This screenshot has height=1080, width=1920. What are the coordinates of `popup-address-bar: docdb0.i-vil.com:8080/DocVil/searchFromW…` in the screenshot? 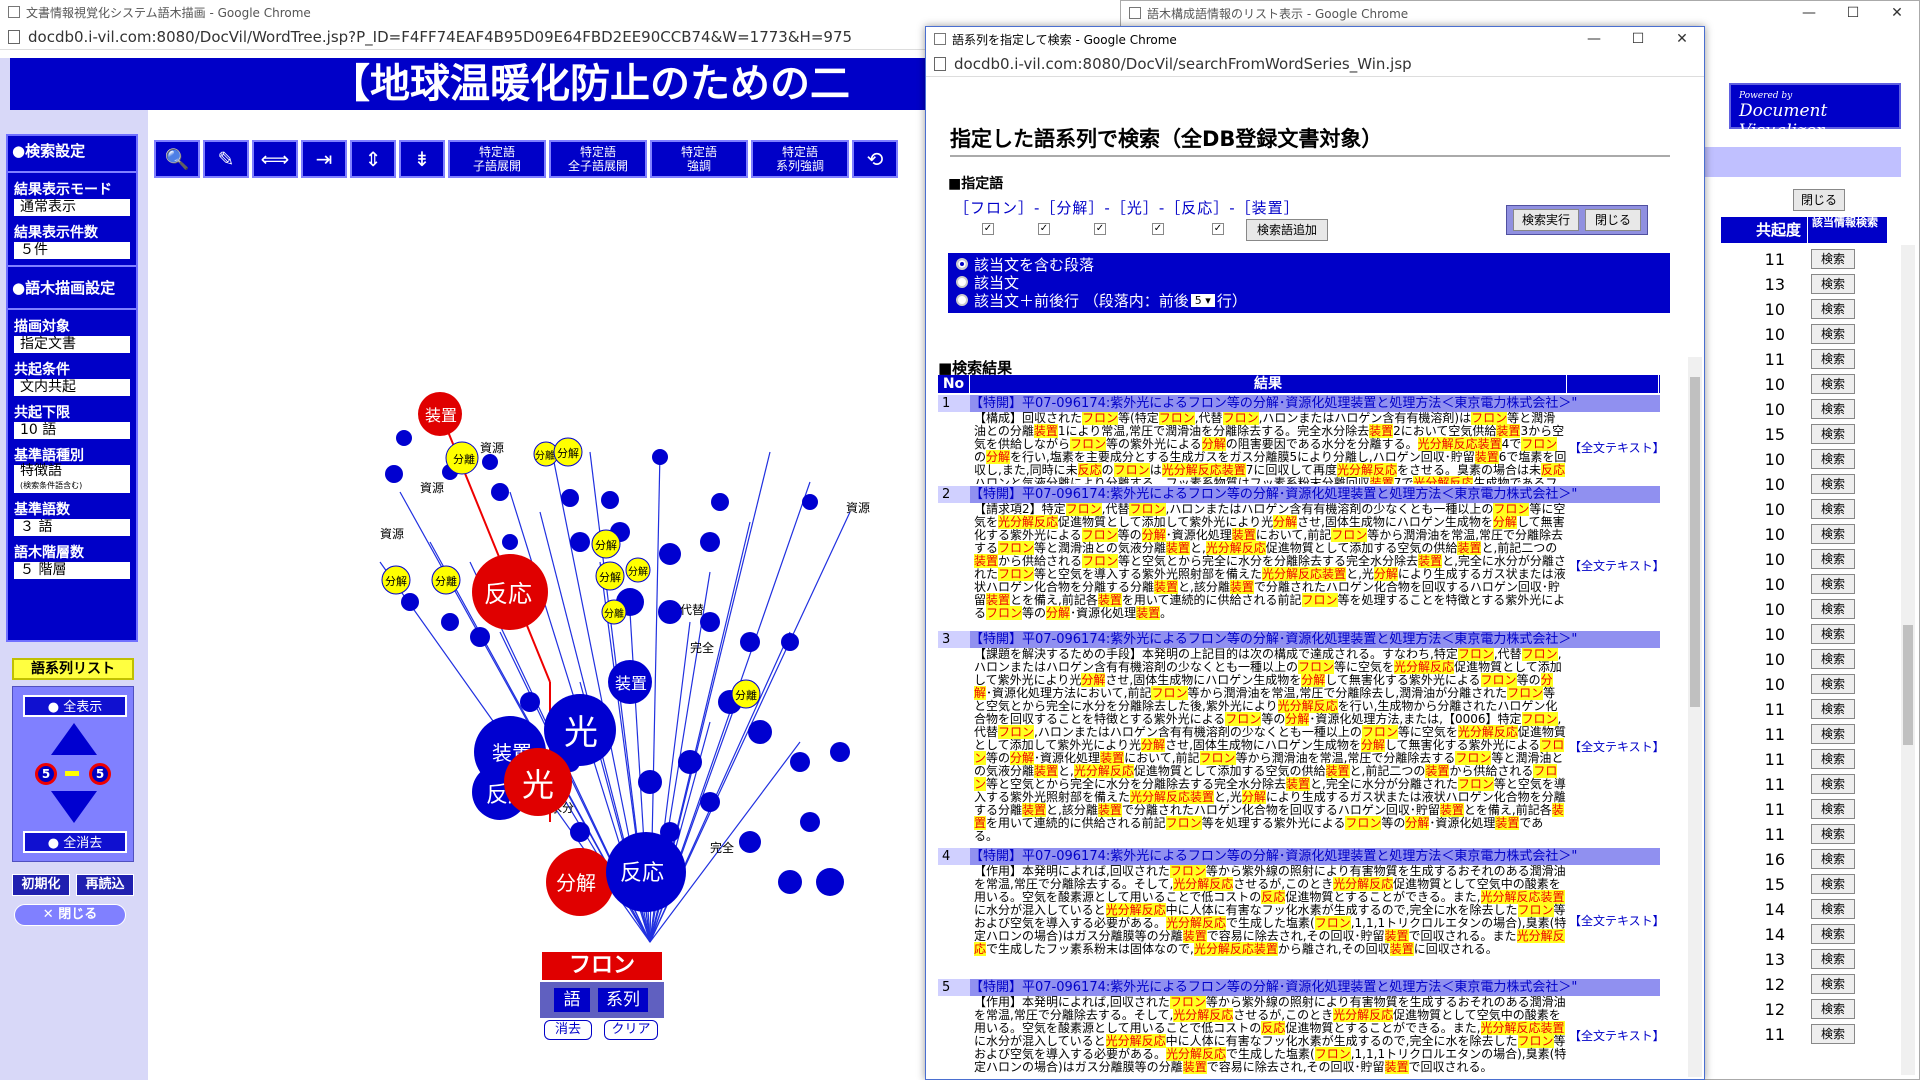 It's located at (1315, 64).